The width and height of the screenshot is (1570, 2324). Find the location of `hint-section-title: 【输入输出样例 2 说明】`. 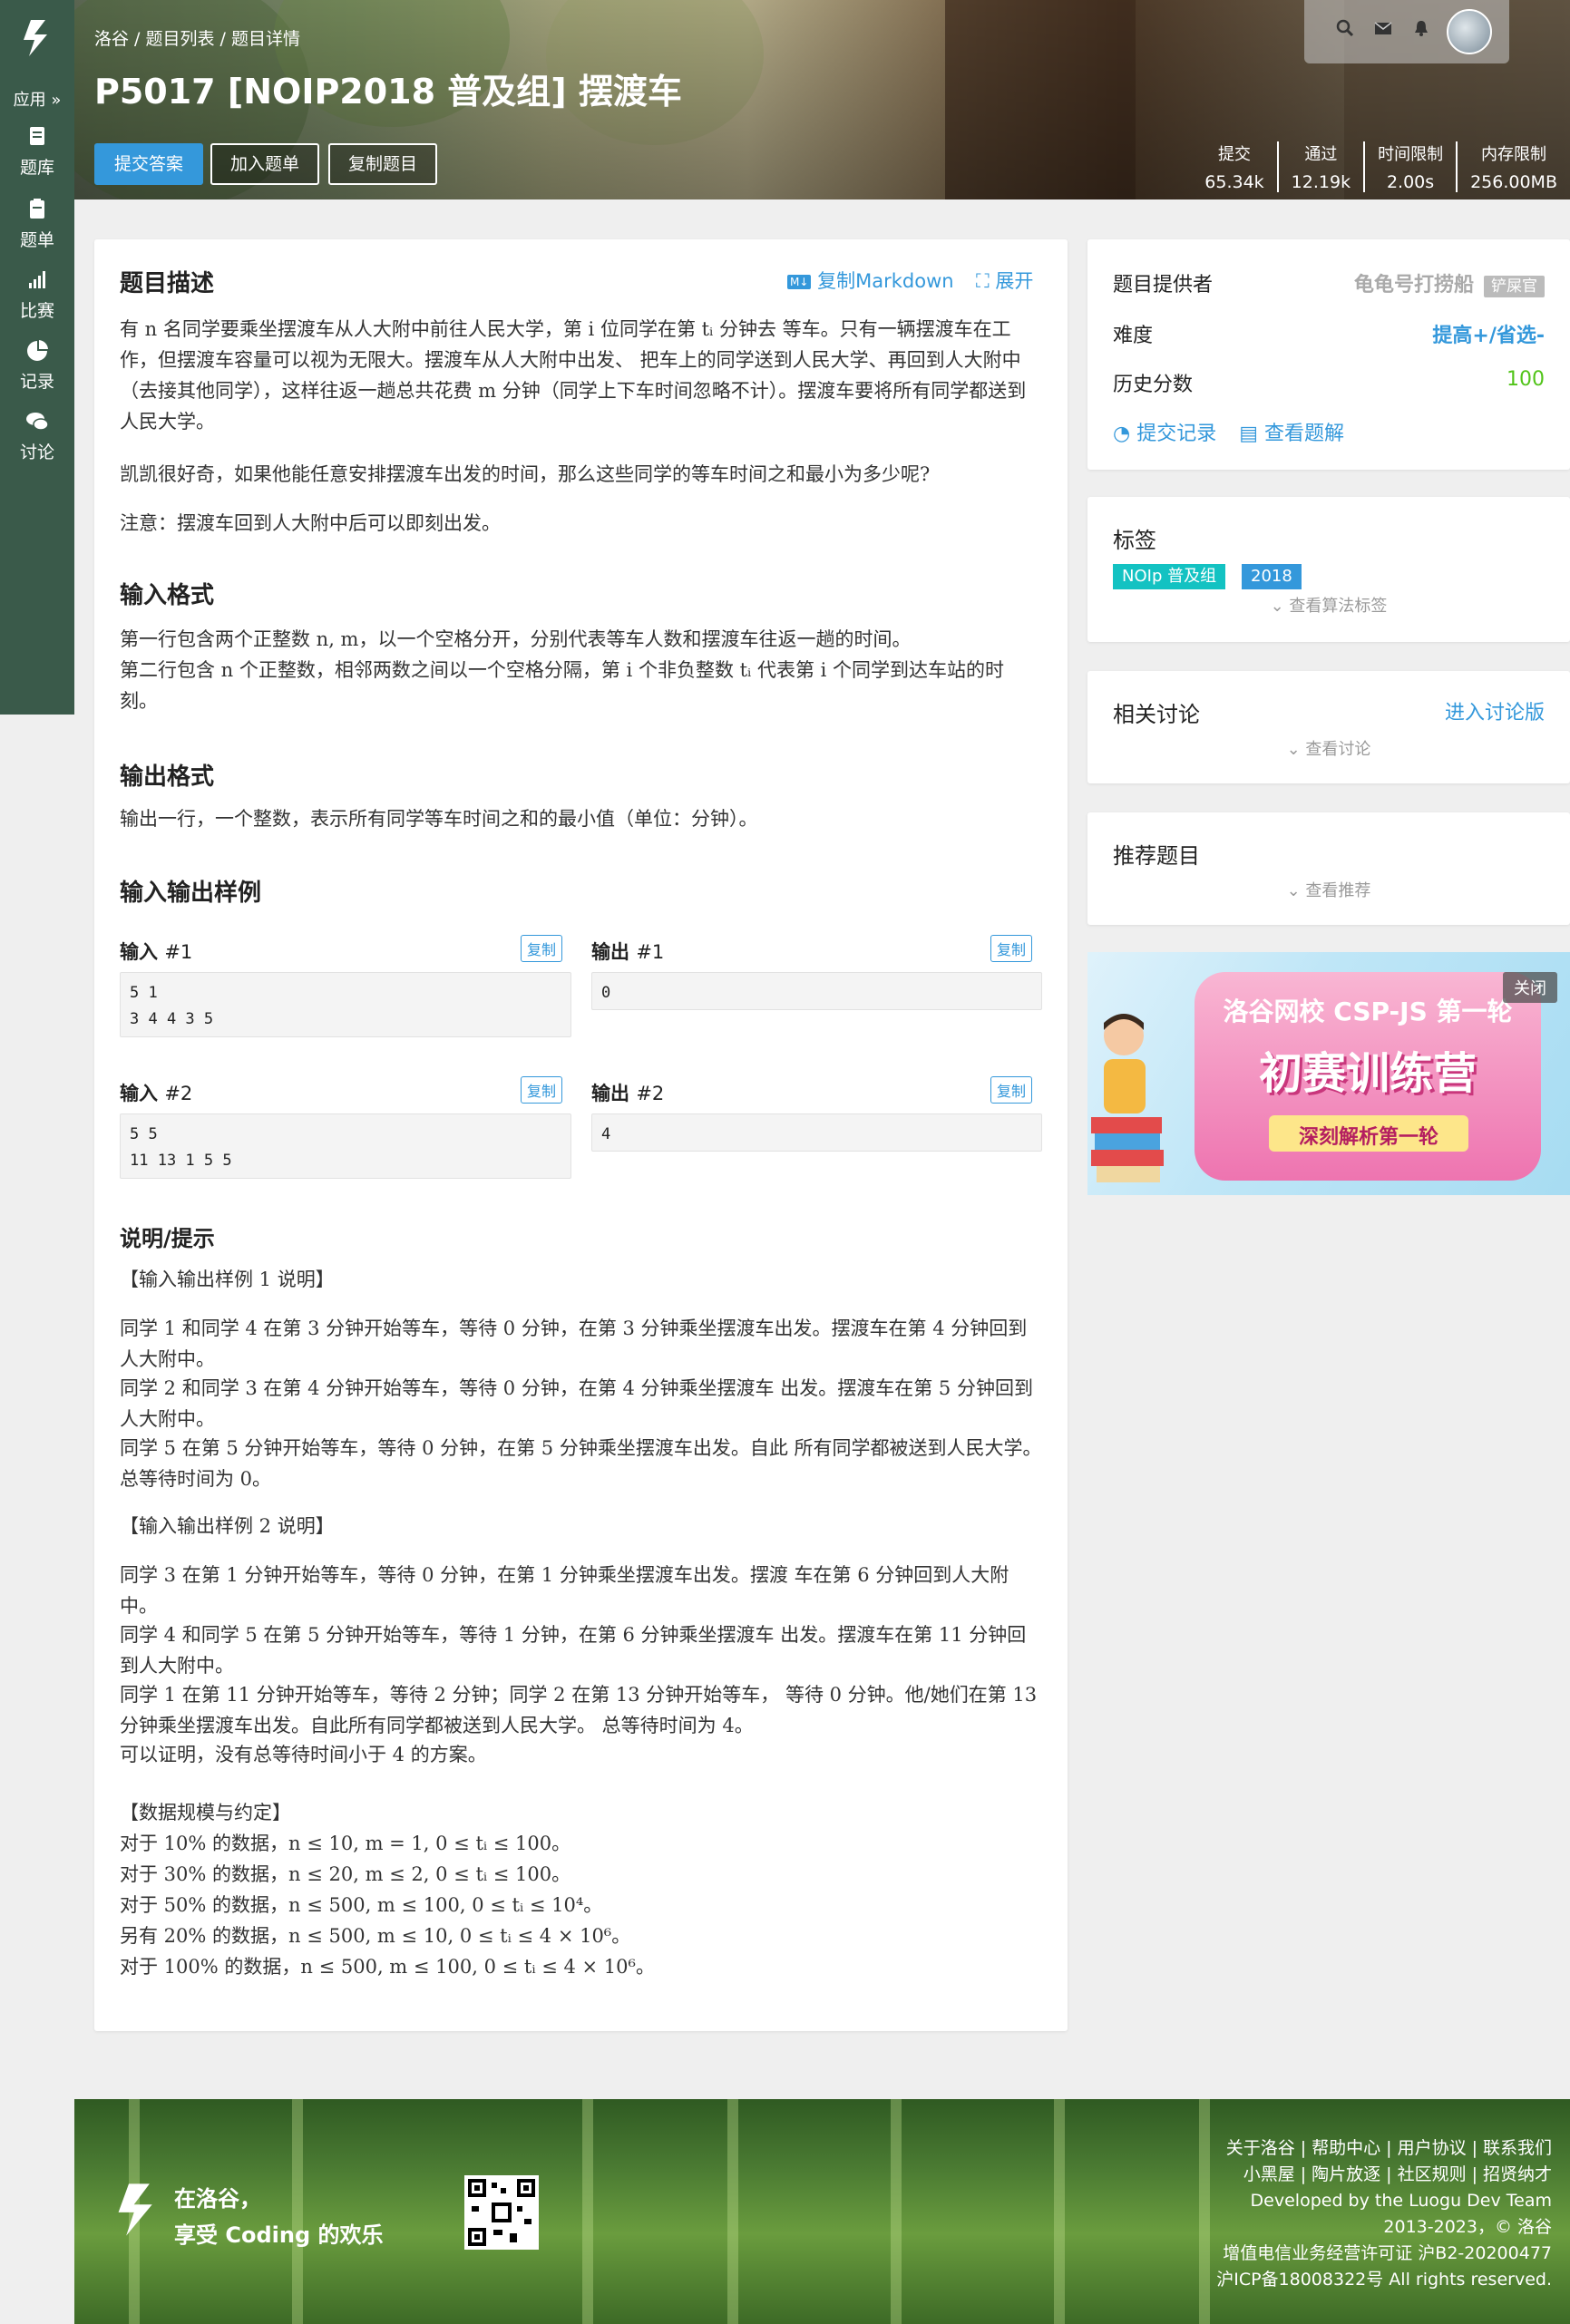

hint-section-title: 【输入输出样例 2 说明】 is located at coordinates (227, 1526).